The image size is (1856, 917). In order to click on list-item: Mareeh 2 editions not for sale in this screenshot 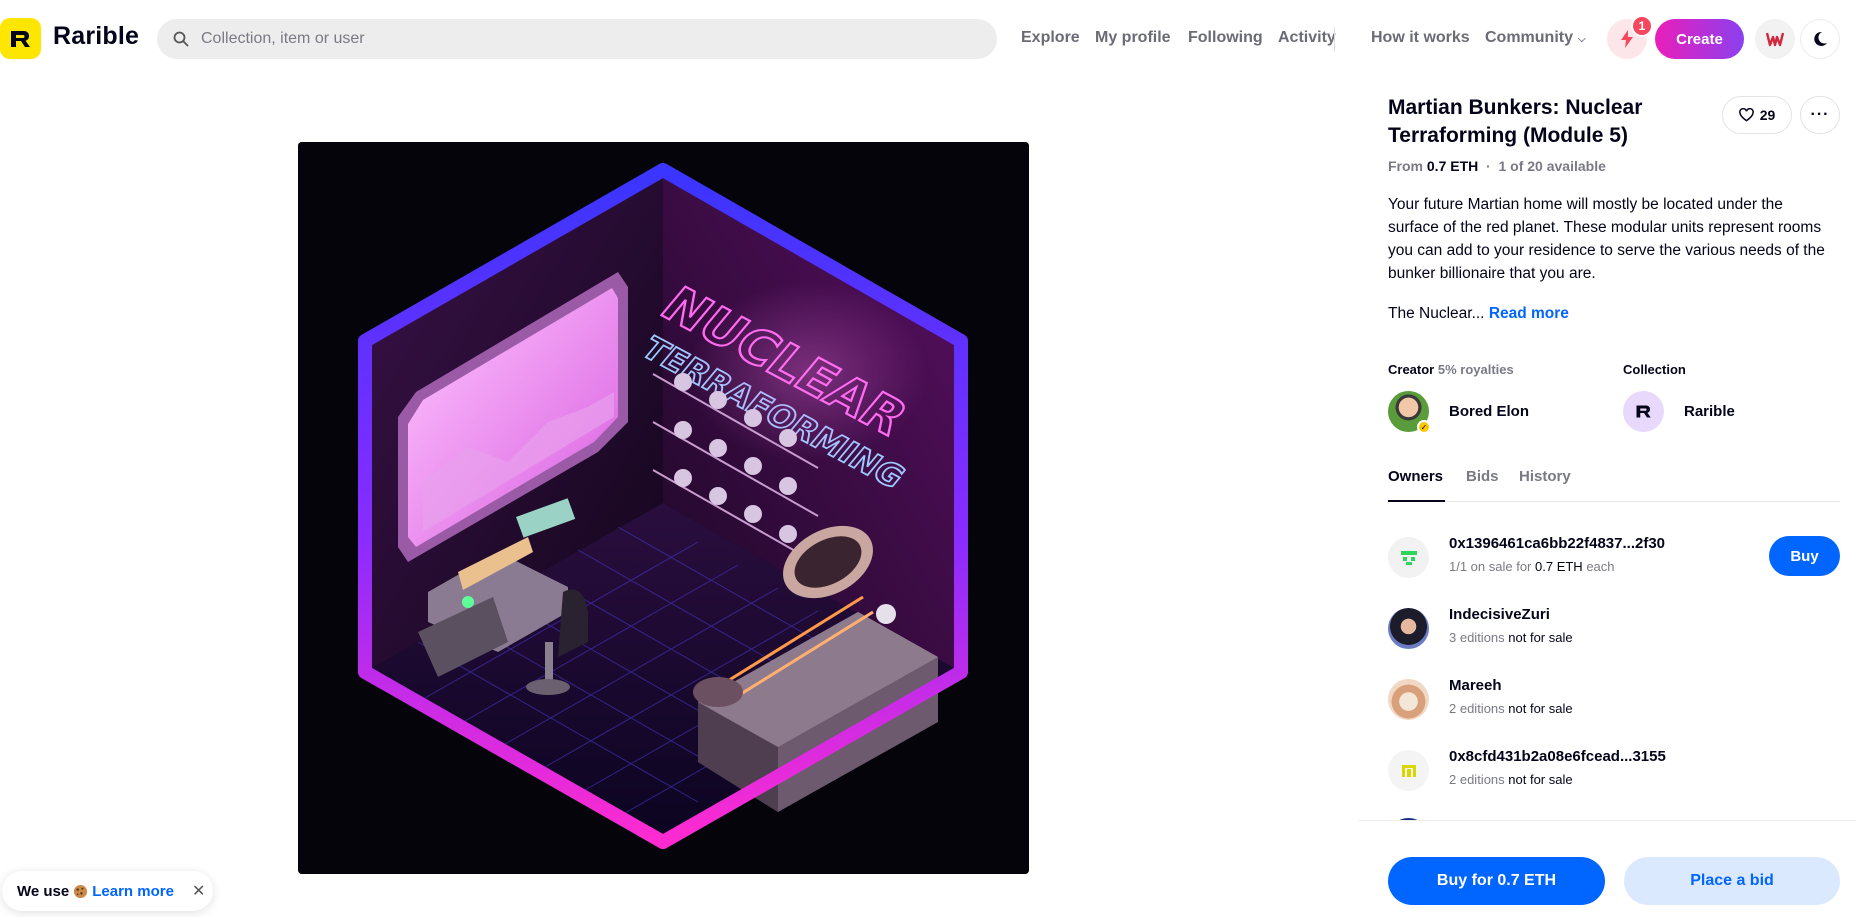, I will do `click(1614, 707)`.